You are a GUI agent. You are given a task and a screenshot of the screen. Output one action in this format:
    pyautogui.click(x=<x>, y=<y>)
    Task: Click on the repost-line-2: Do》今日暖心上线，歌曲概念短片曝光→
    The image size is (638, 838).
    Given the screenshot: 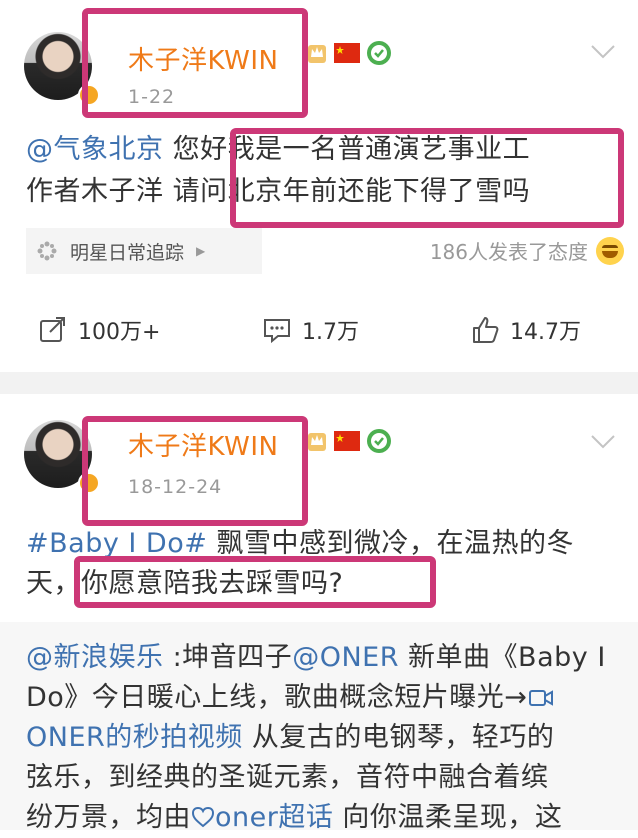 What is the action you would take?
    pyautogui.click(x=290, y=698)
    